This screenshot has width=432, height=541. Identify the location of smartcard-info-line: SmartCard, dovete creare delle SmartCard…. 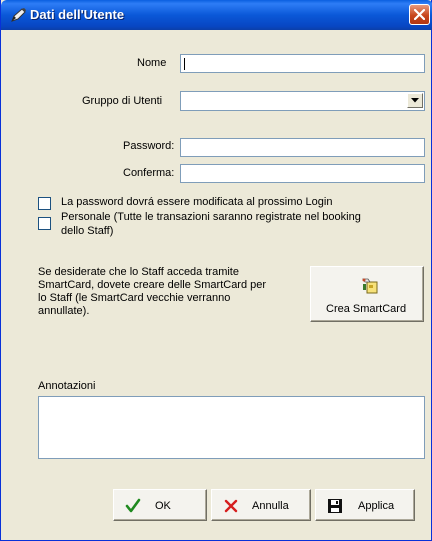
(152, 285).